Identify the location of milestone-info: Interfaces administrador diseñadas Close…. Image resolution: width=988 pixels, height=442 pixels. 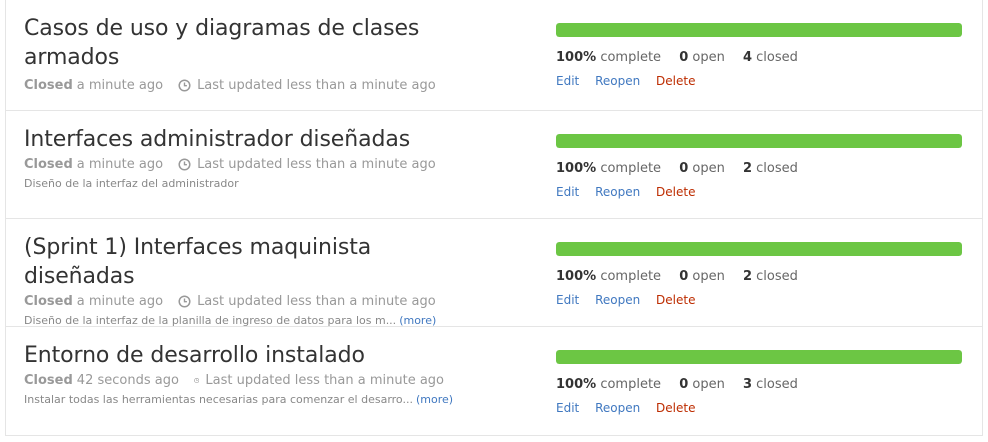
(234, 157).